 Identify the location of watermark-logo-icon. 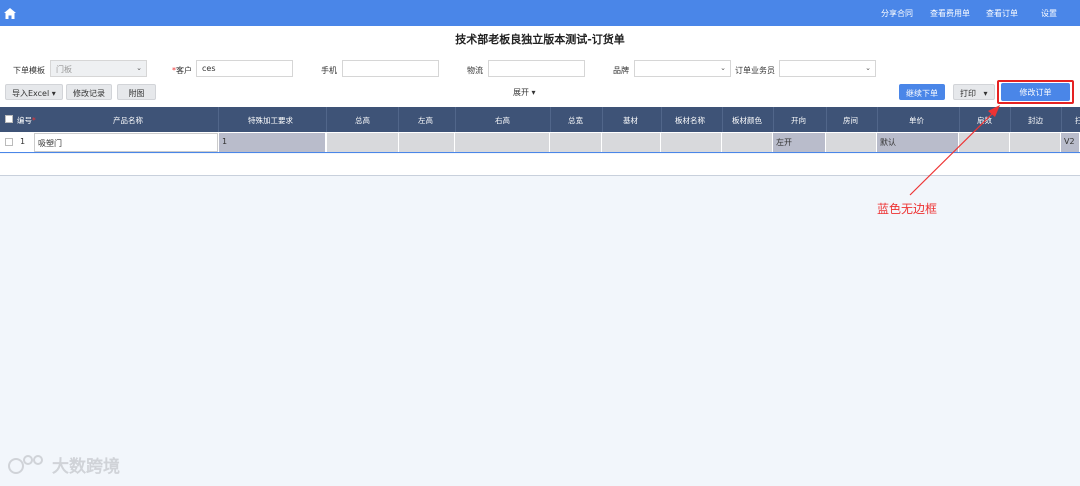
(25, 464).